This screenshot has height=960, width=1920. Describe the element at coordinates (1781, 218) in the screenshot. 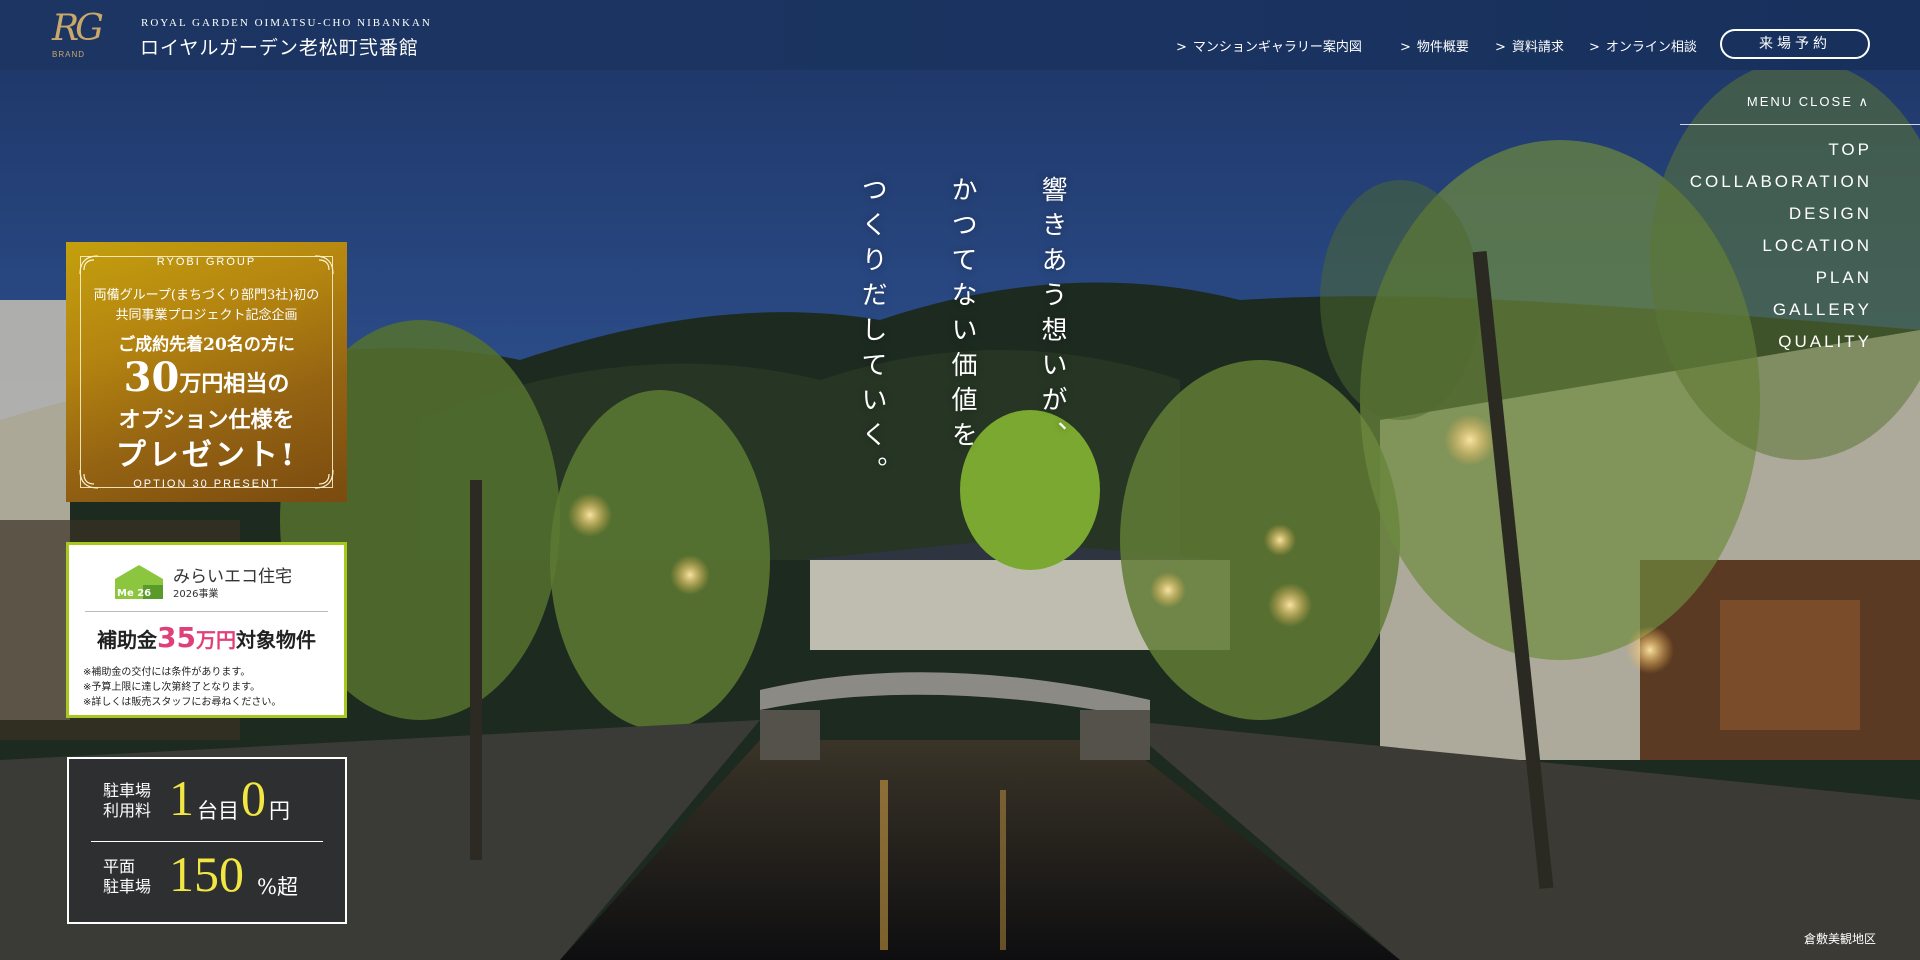

I see `menu-item-design: DESIGN` at that location.